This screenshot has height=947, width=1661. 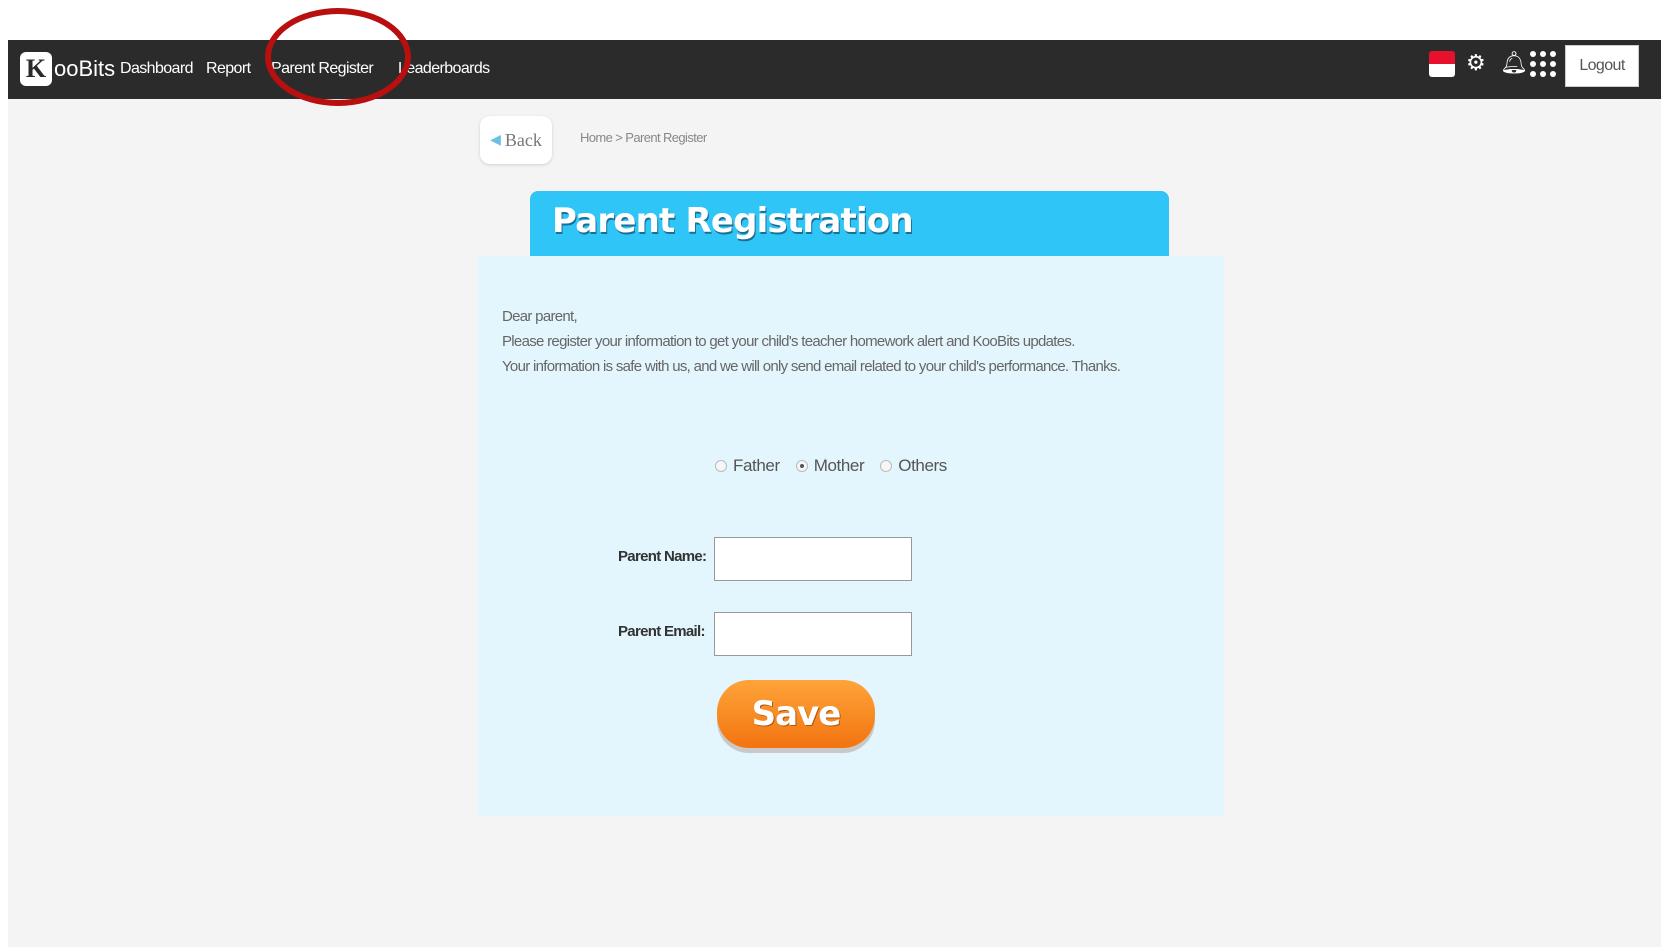 What do you see at coordinates (813, 559) in the screenshot?
I see `parent-name-input` at bounding box center [813, 559].